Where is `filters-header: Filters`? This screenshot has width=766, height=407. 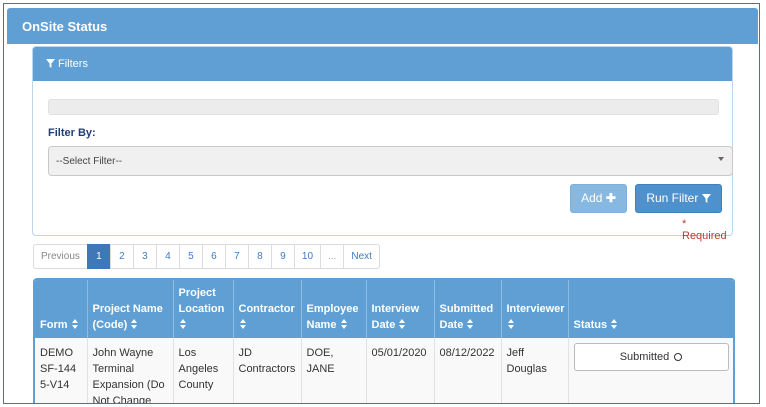
filters-header: Filters is located at coordinates (382, 64).